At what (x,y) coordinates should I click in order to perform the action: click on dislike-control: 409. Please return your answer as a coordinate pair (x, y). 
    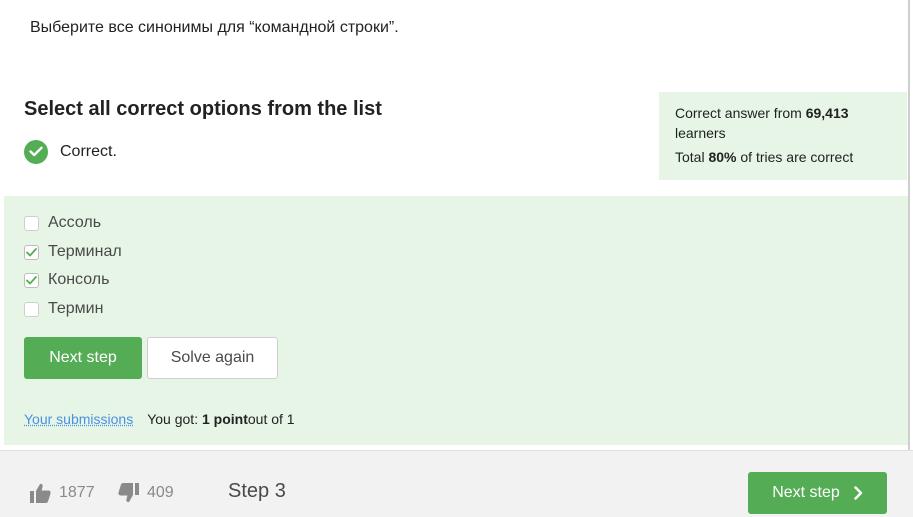
    Looking at the image, I should click on (146, 493).